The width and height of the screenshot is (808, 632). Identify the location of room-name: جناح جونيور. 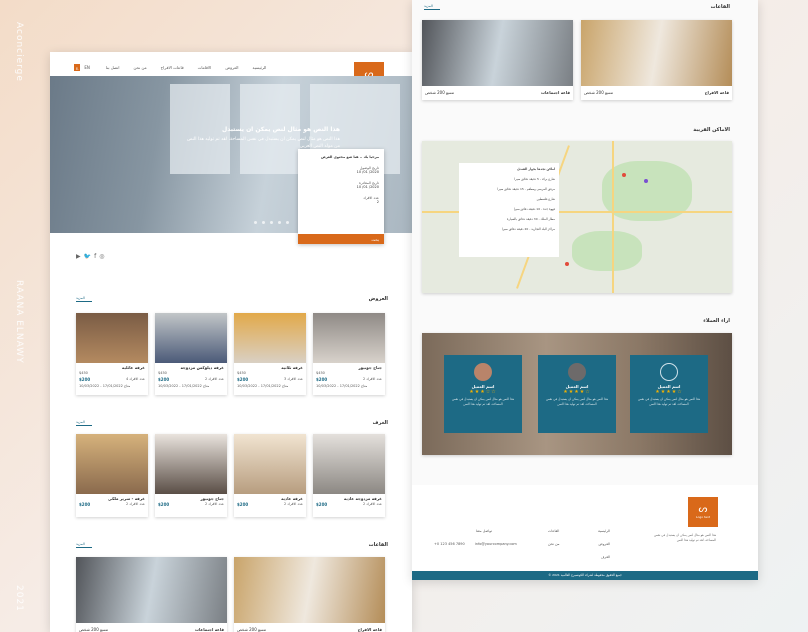
(212, 498).